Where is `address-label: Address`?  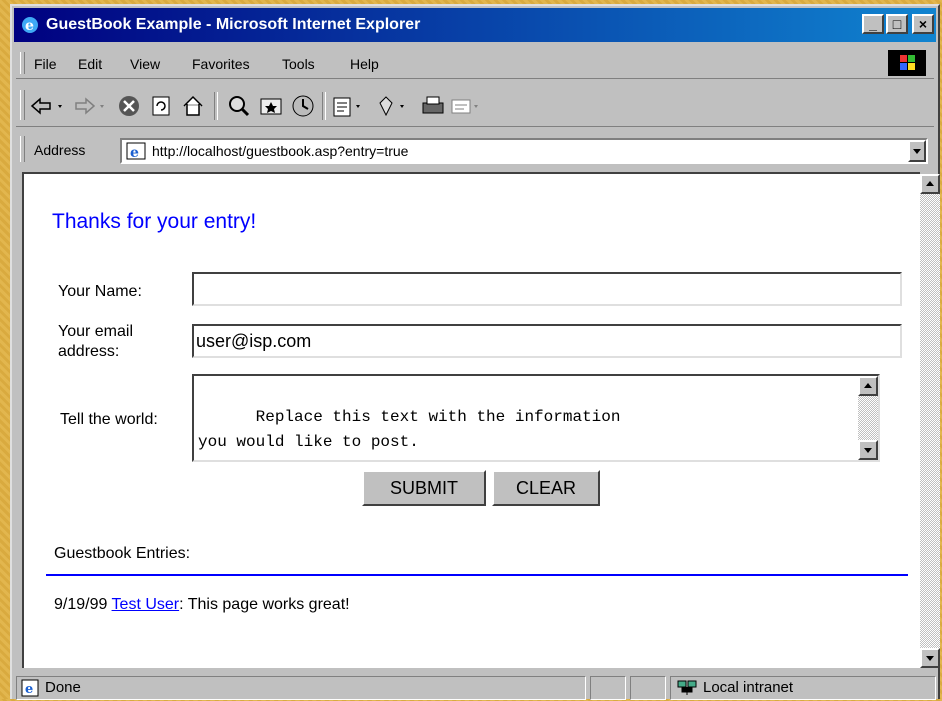
address-label: Address is located at coordinates (60, 150).